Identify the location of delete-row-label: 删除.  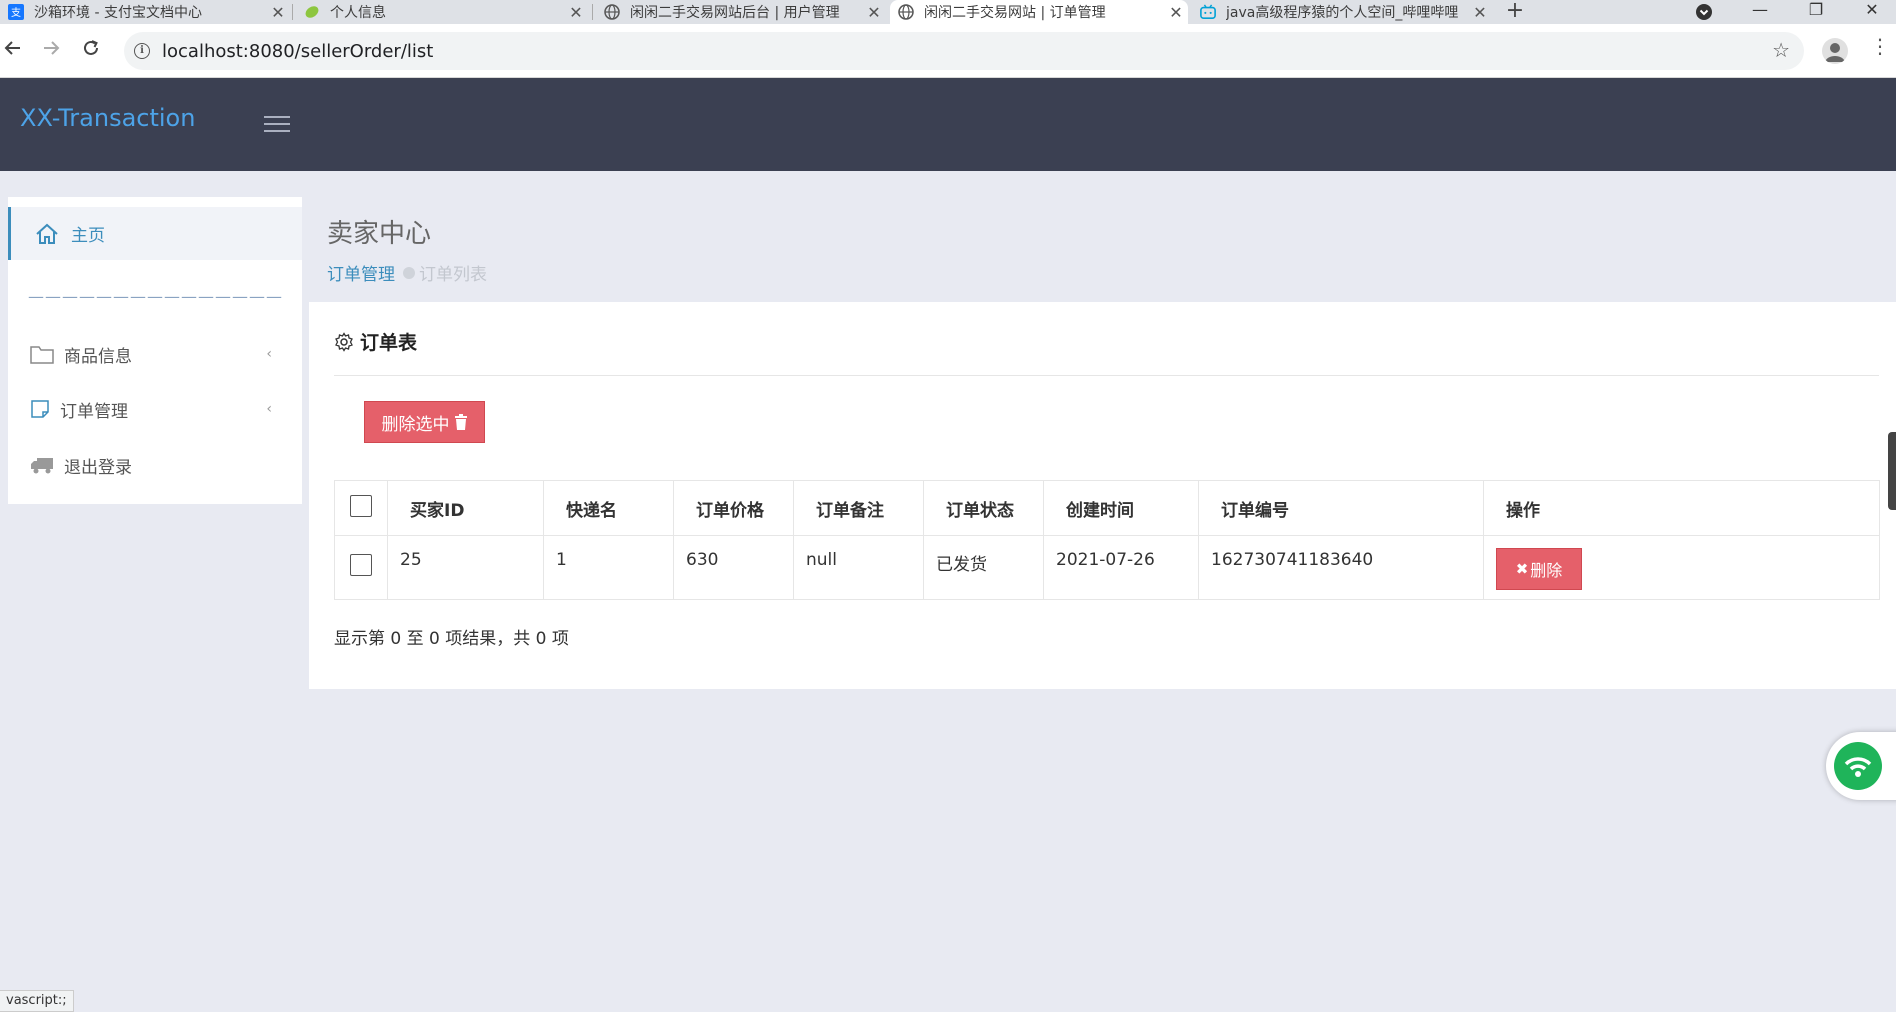
(1546, 570).